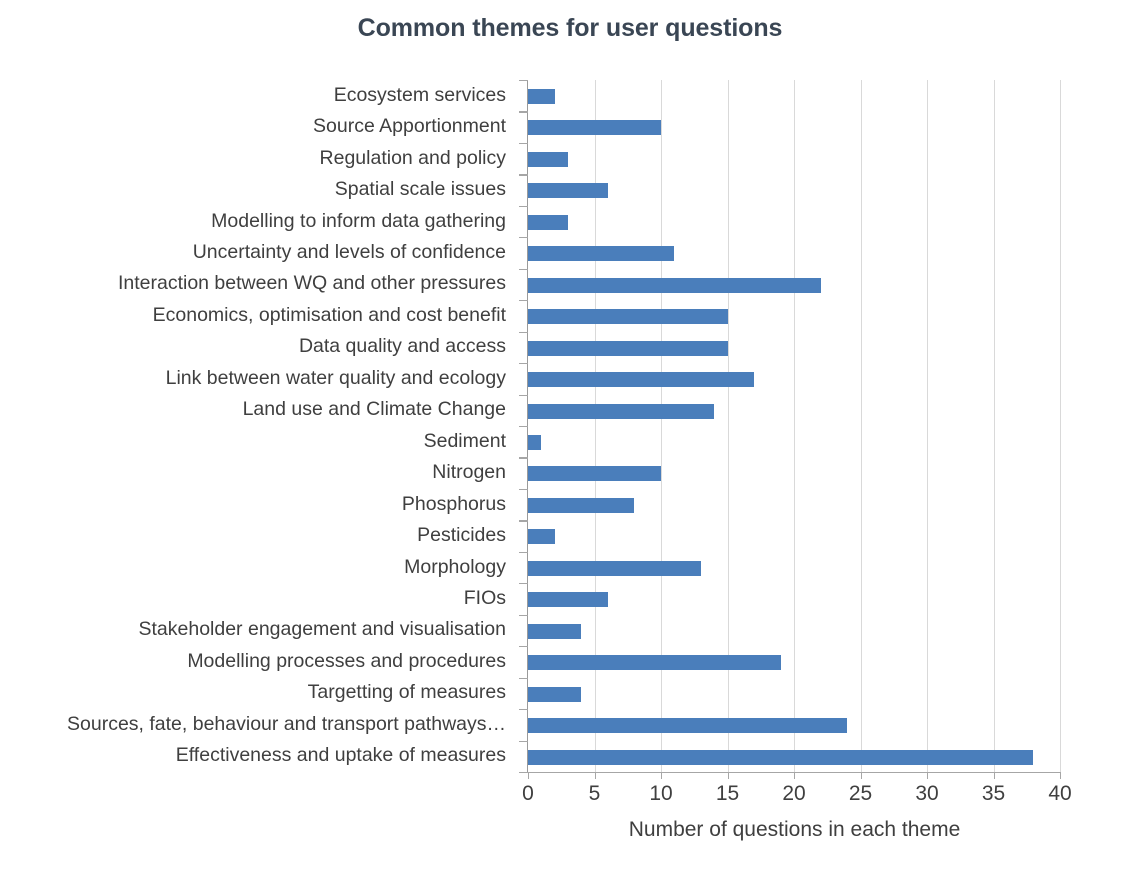 This screenshot has width=1140, height=873. I want to click on category-label: Link between water quality and ecology, so click(335, 377).